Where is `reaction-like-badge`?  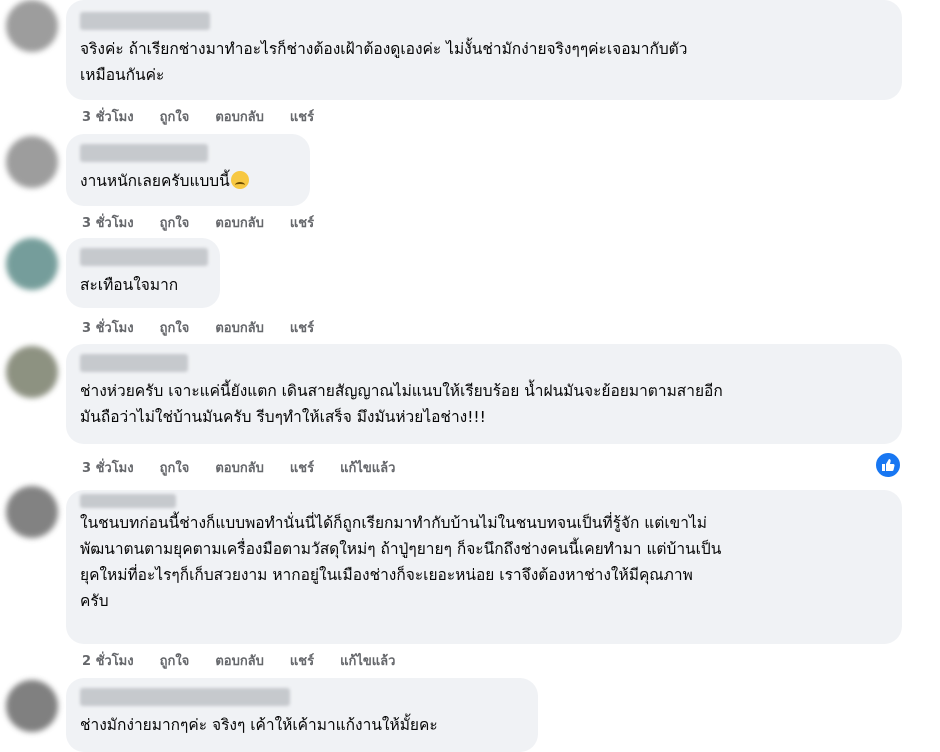
reaction-like-badge is located at coordinates (888, 465).